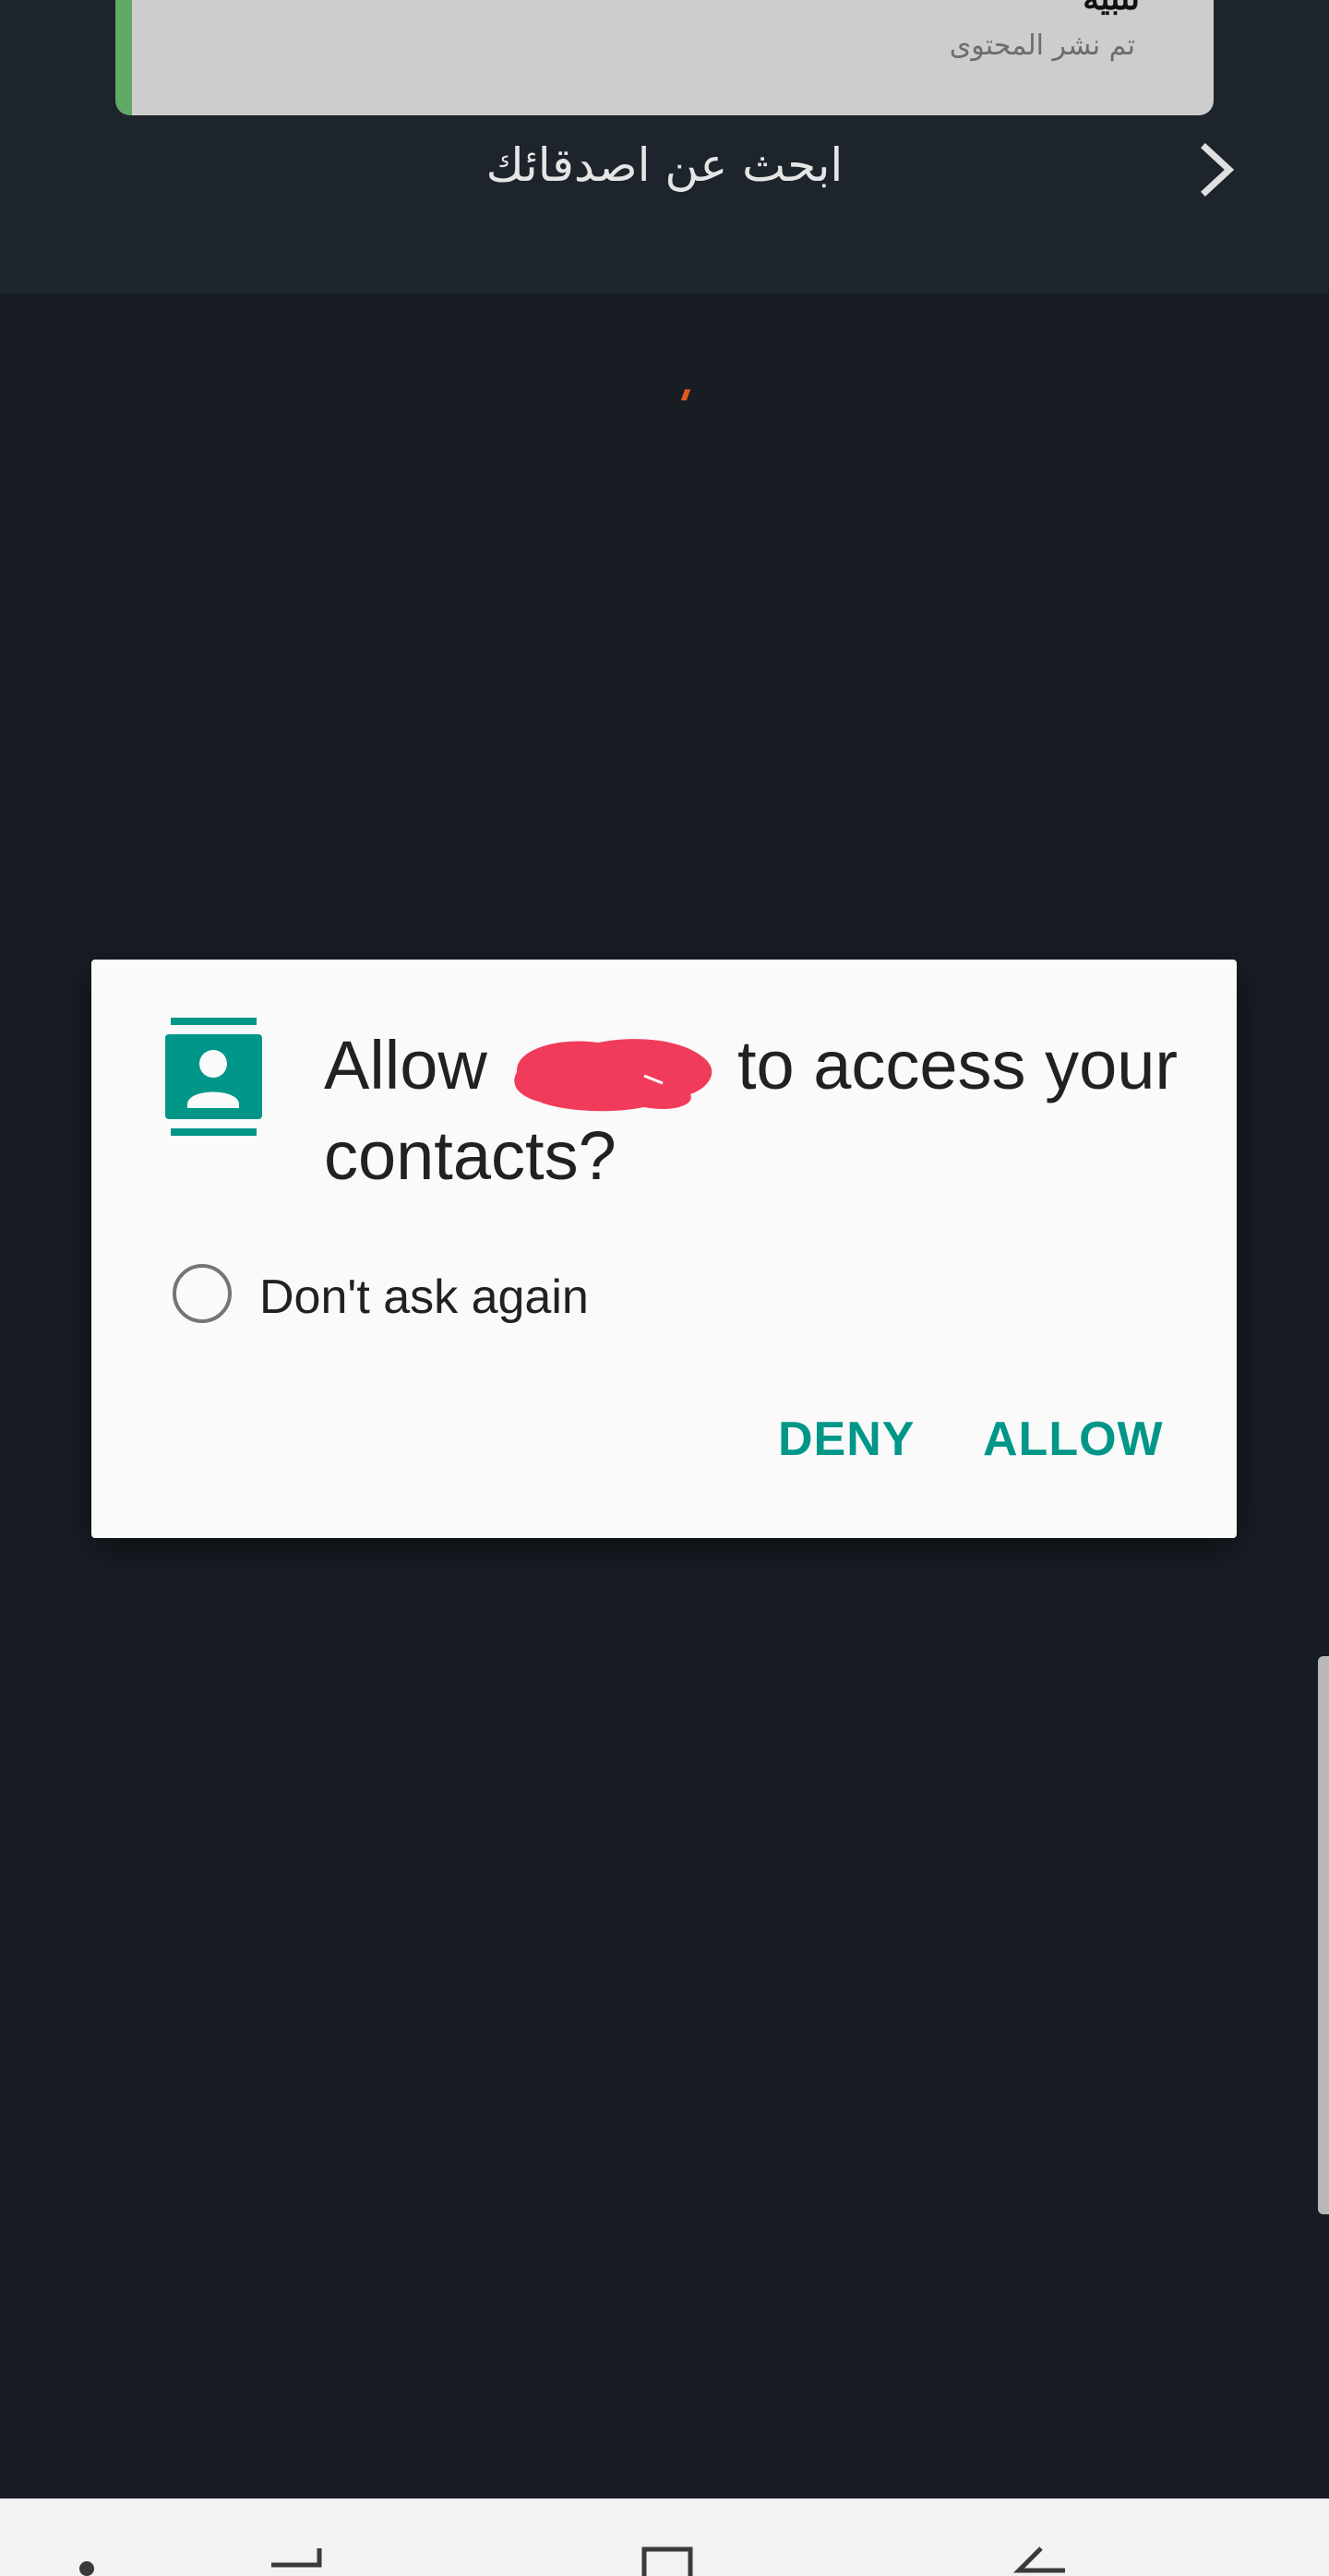  Describe the element at coordinates (1112, 7) in the screenshot. I see `notification-title: تنبيه` at that location.